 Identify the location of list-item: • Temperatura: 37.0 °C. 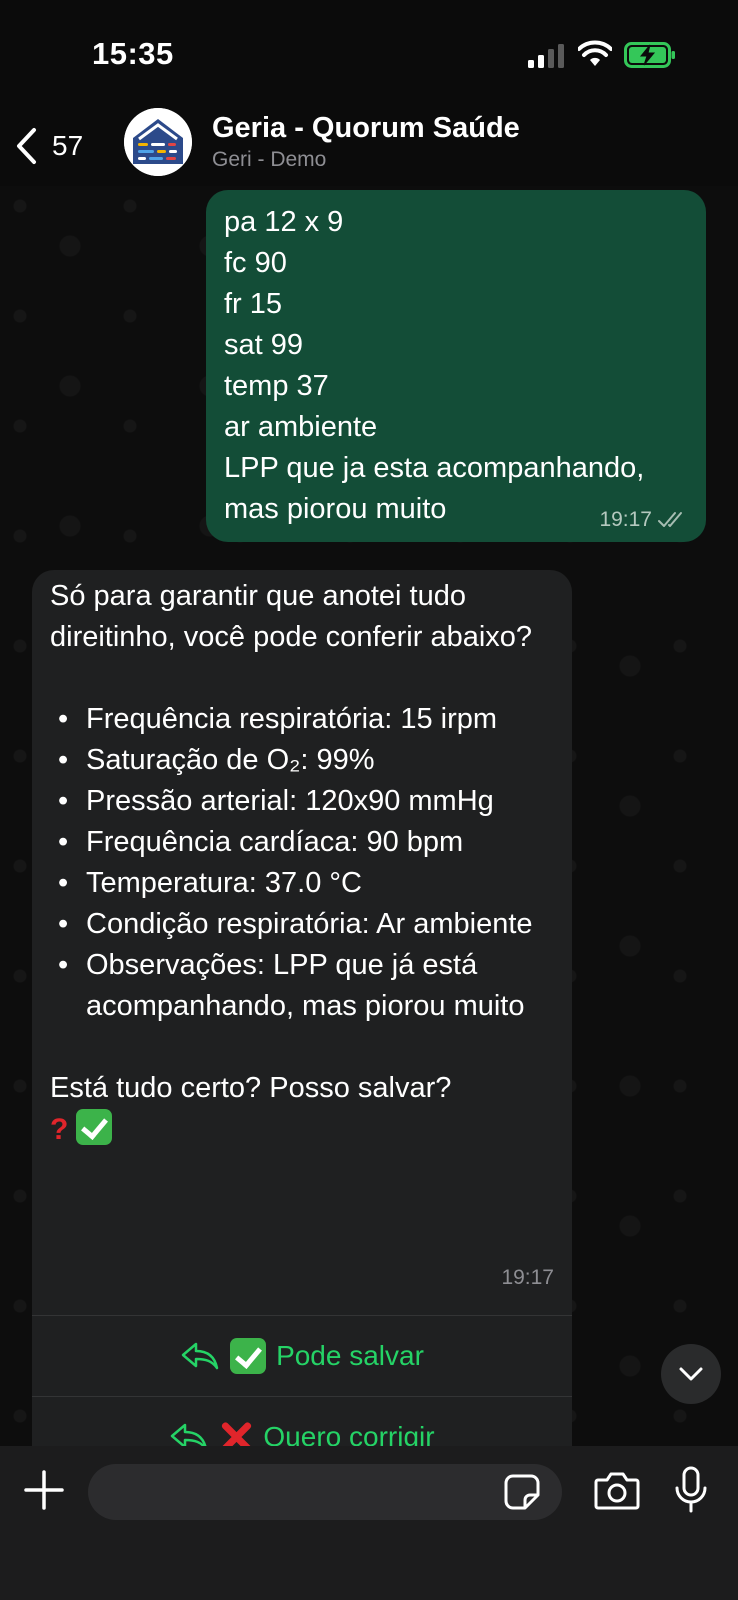
(210, 883).